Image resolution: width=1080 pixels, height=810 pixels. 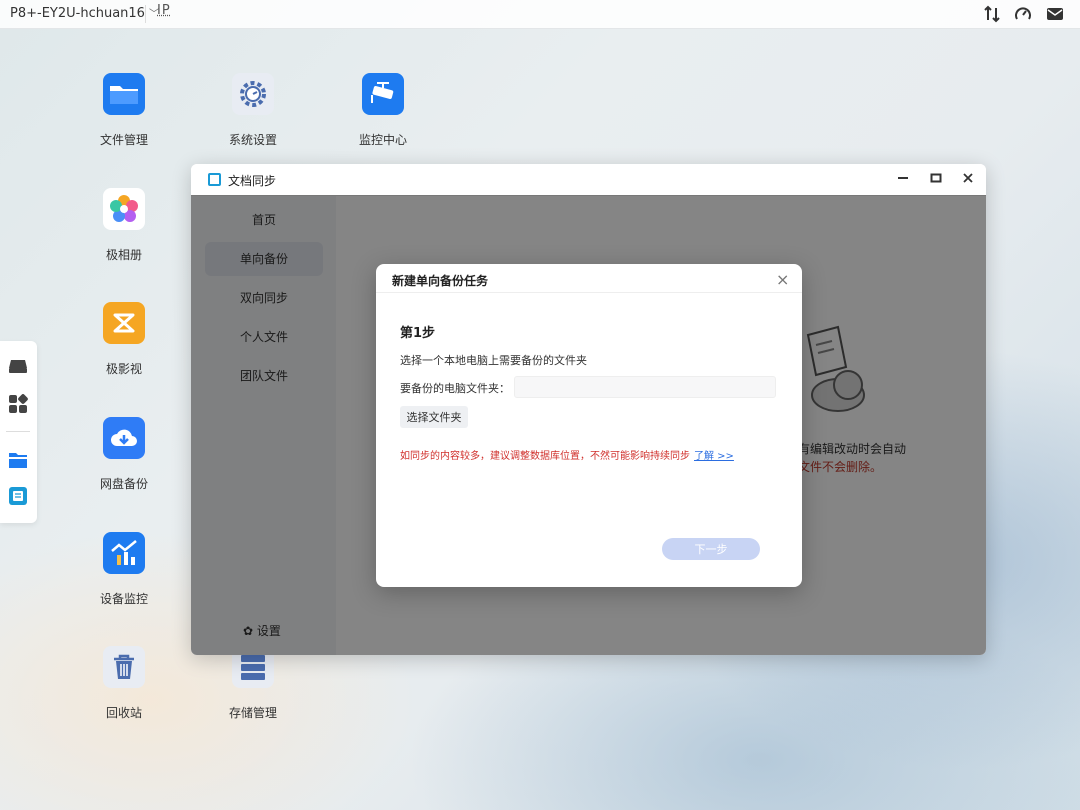 What do you see at coordinates (968, 180) in the screenshot?
I see `close-icon` at bounding box center [968, 180].